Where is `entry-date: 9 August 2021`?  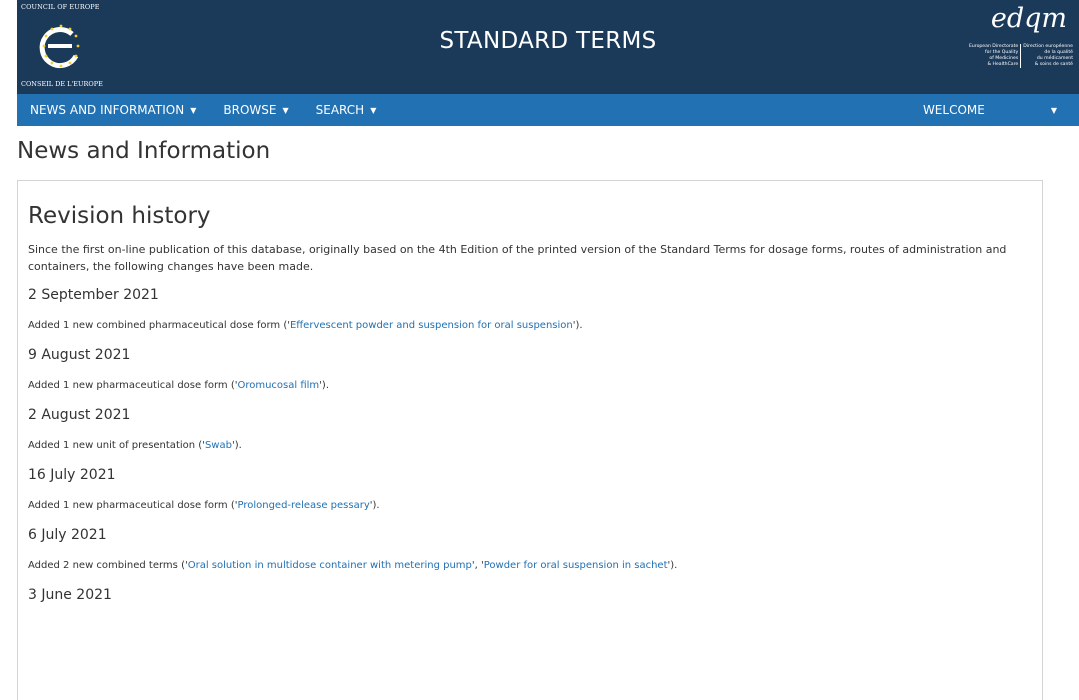 entry-date: 9 August 2021 is located at coordinates (79, 355).